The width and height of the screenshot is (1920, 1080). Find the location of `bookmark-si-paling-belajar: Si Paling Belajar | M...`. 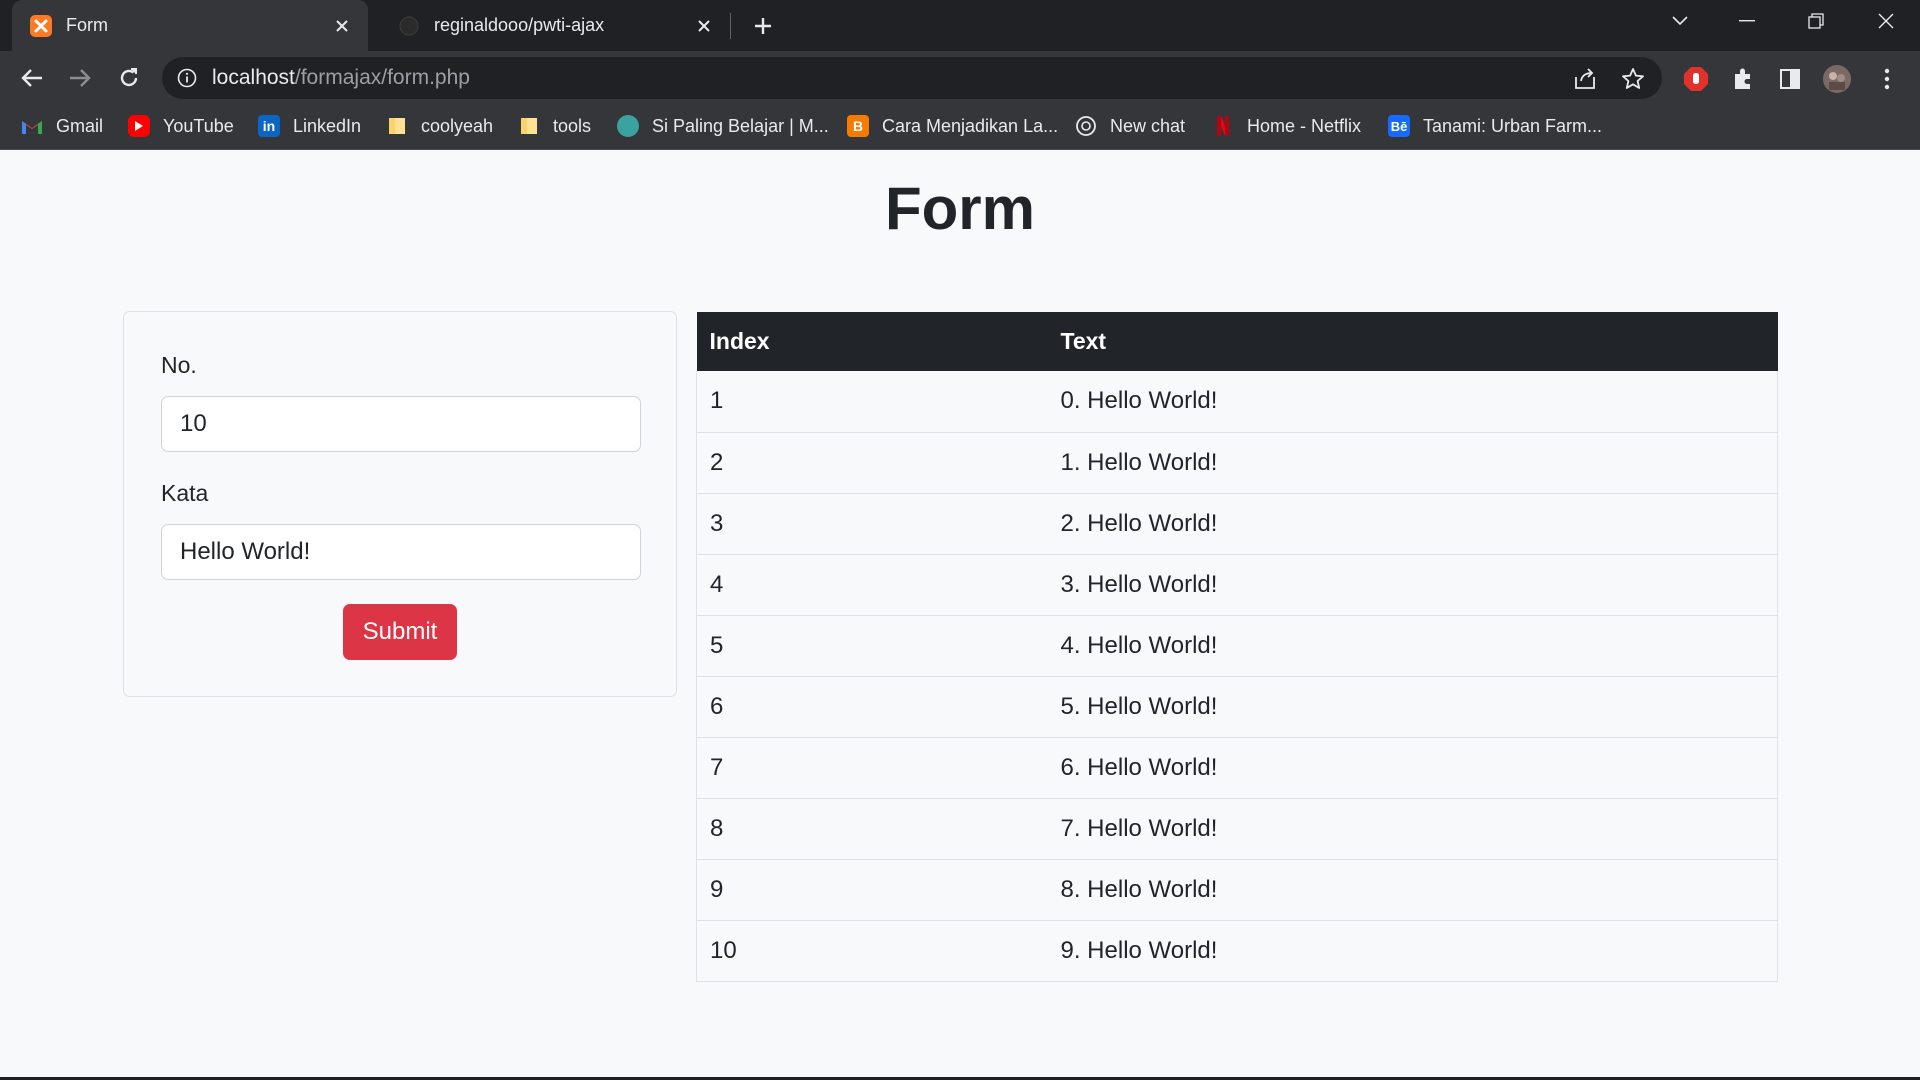

bookmark-si-paling-belajar: Si Paling Belajar | M... is located at coordinates (723, 126).